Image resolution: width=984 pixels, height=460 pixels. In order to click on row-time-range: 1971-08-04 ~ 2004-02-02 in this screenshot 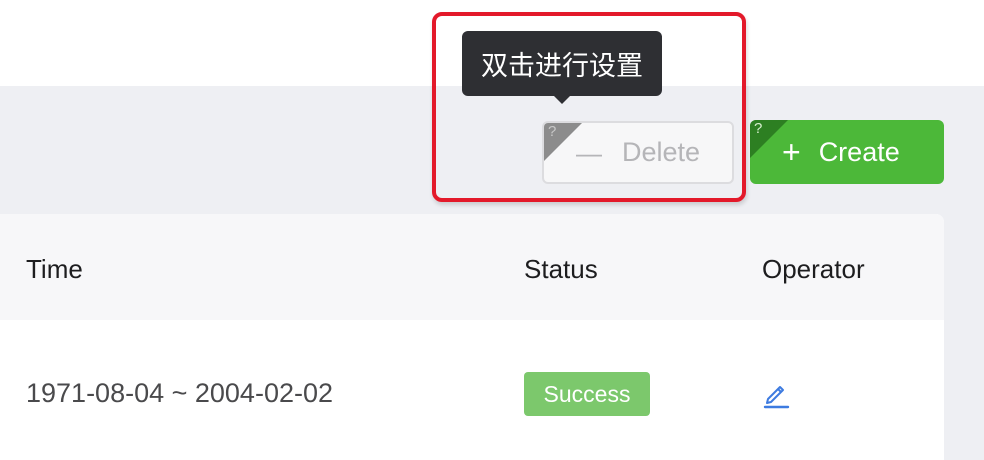, I will do `click(179, 393)`.